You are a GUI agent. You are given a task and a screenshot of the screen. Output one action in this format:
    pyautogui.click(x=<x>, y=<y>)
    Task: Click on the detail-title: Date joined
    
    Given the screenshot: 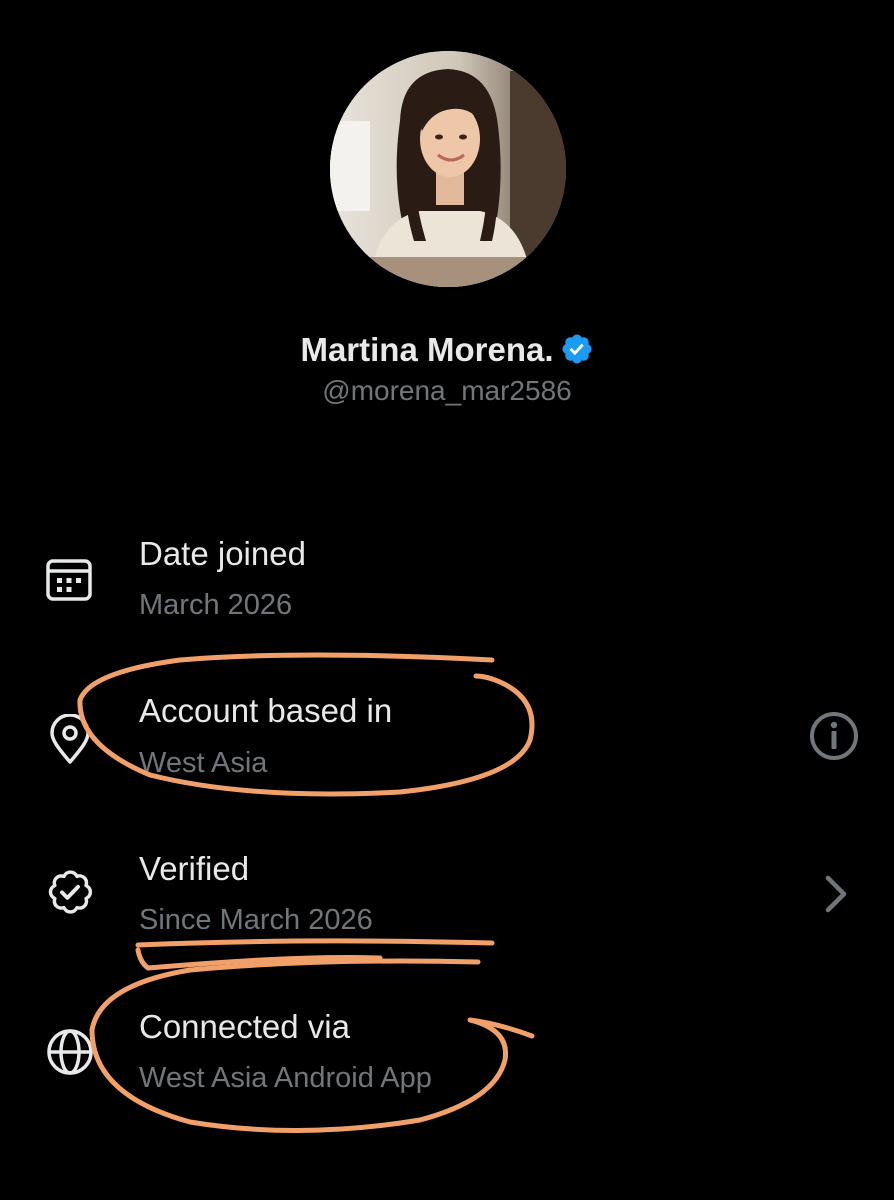 What is the action you would take?
    pyautogui.click(x=222, y=553)
    